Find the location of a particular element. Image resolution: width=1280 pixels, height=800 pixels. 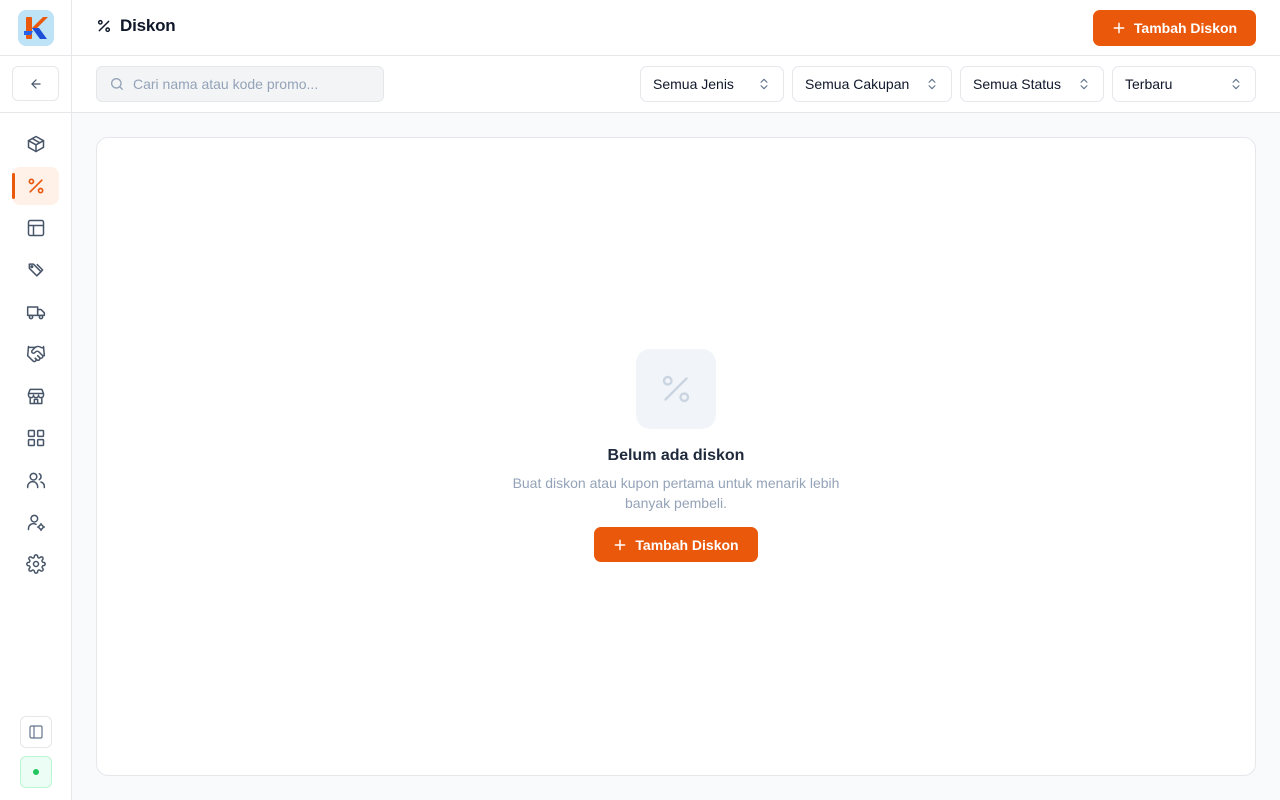

sidebar is located at coordinates (36, 400).